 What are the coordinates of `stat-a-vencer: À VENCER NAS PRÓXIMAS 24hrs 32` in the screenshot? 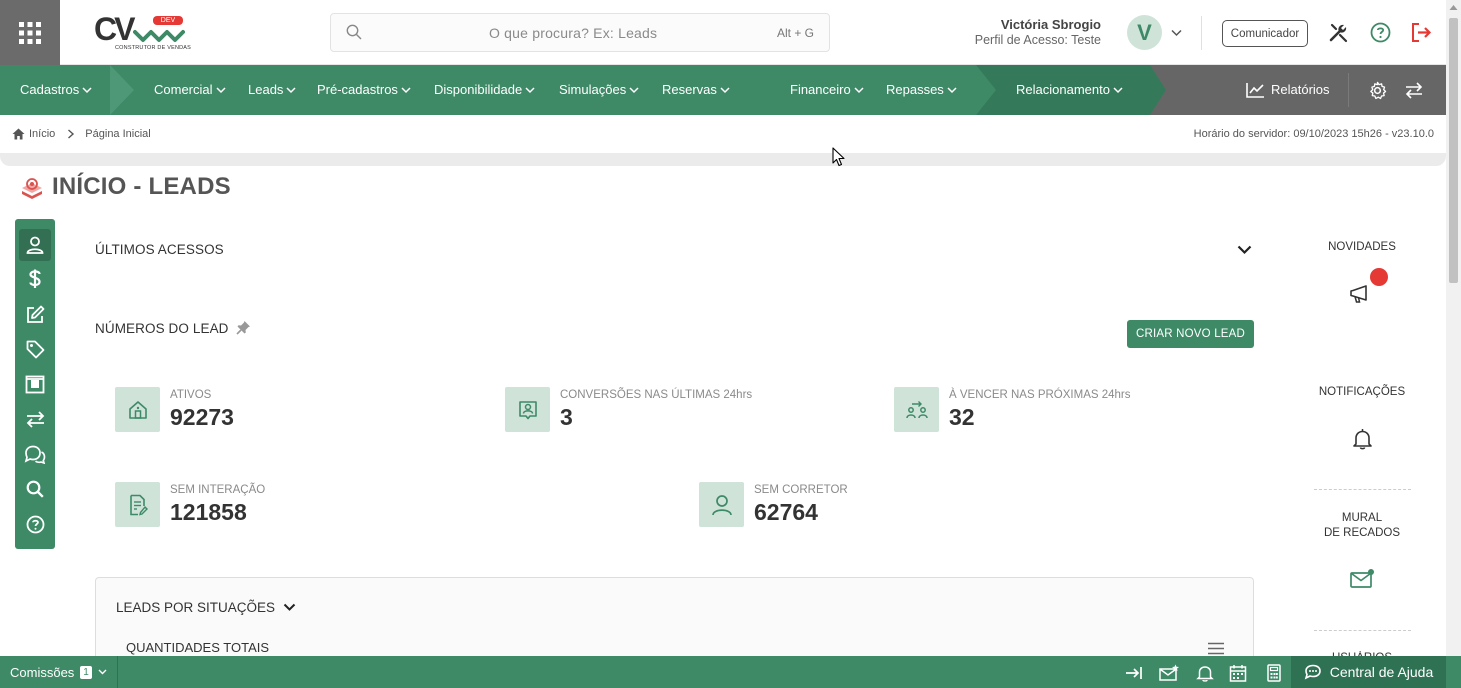 It's located at (1074, 409).